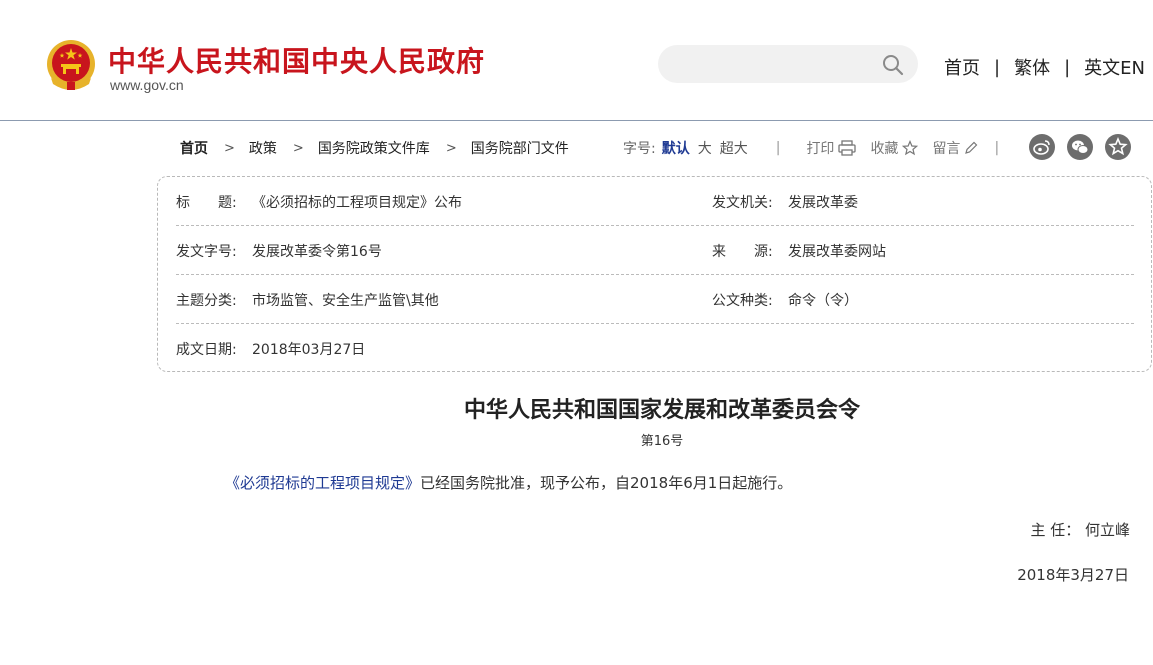 The image size is (1153, 665). What do you see at coordinates (676, 148) in the screenshot?
I see `font-size-default-button: 默认` at bounding box center [676, 148].